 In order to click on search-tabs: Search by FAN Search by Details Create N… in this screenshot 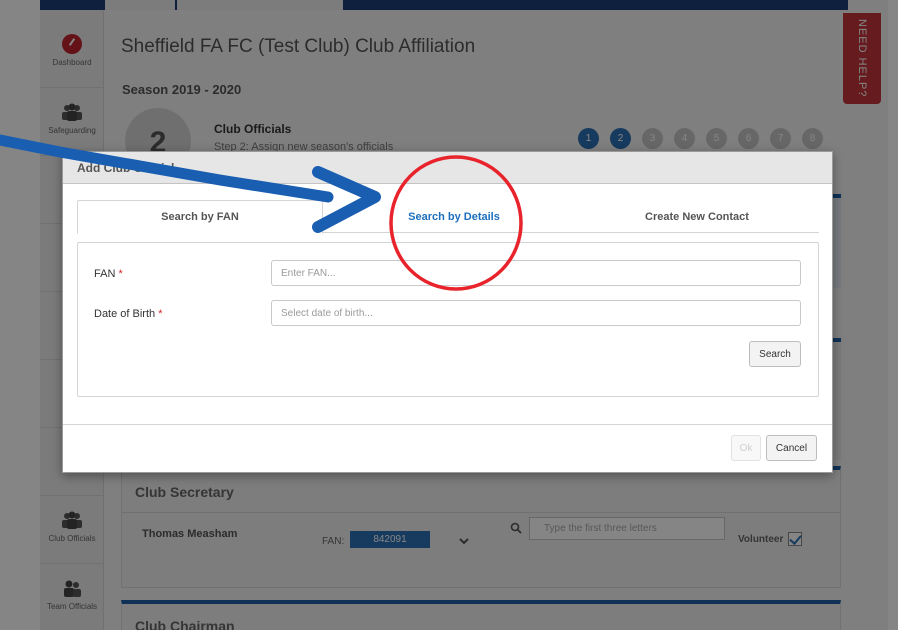, I will do `click(448, 217)`.